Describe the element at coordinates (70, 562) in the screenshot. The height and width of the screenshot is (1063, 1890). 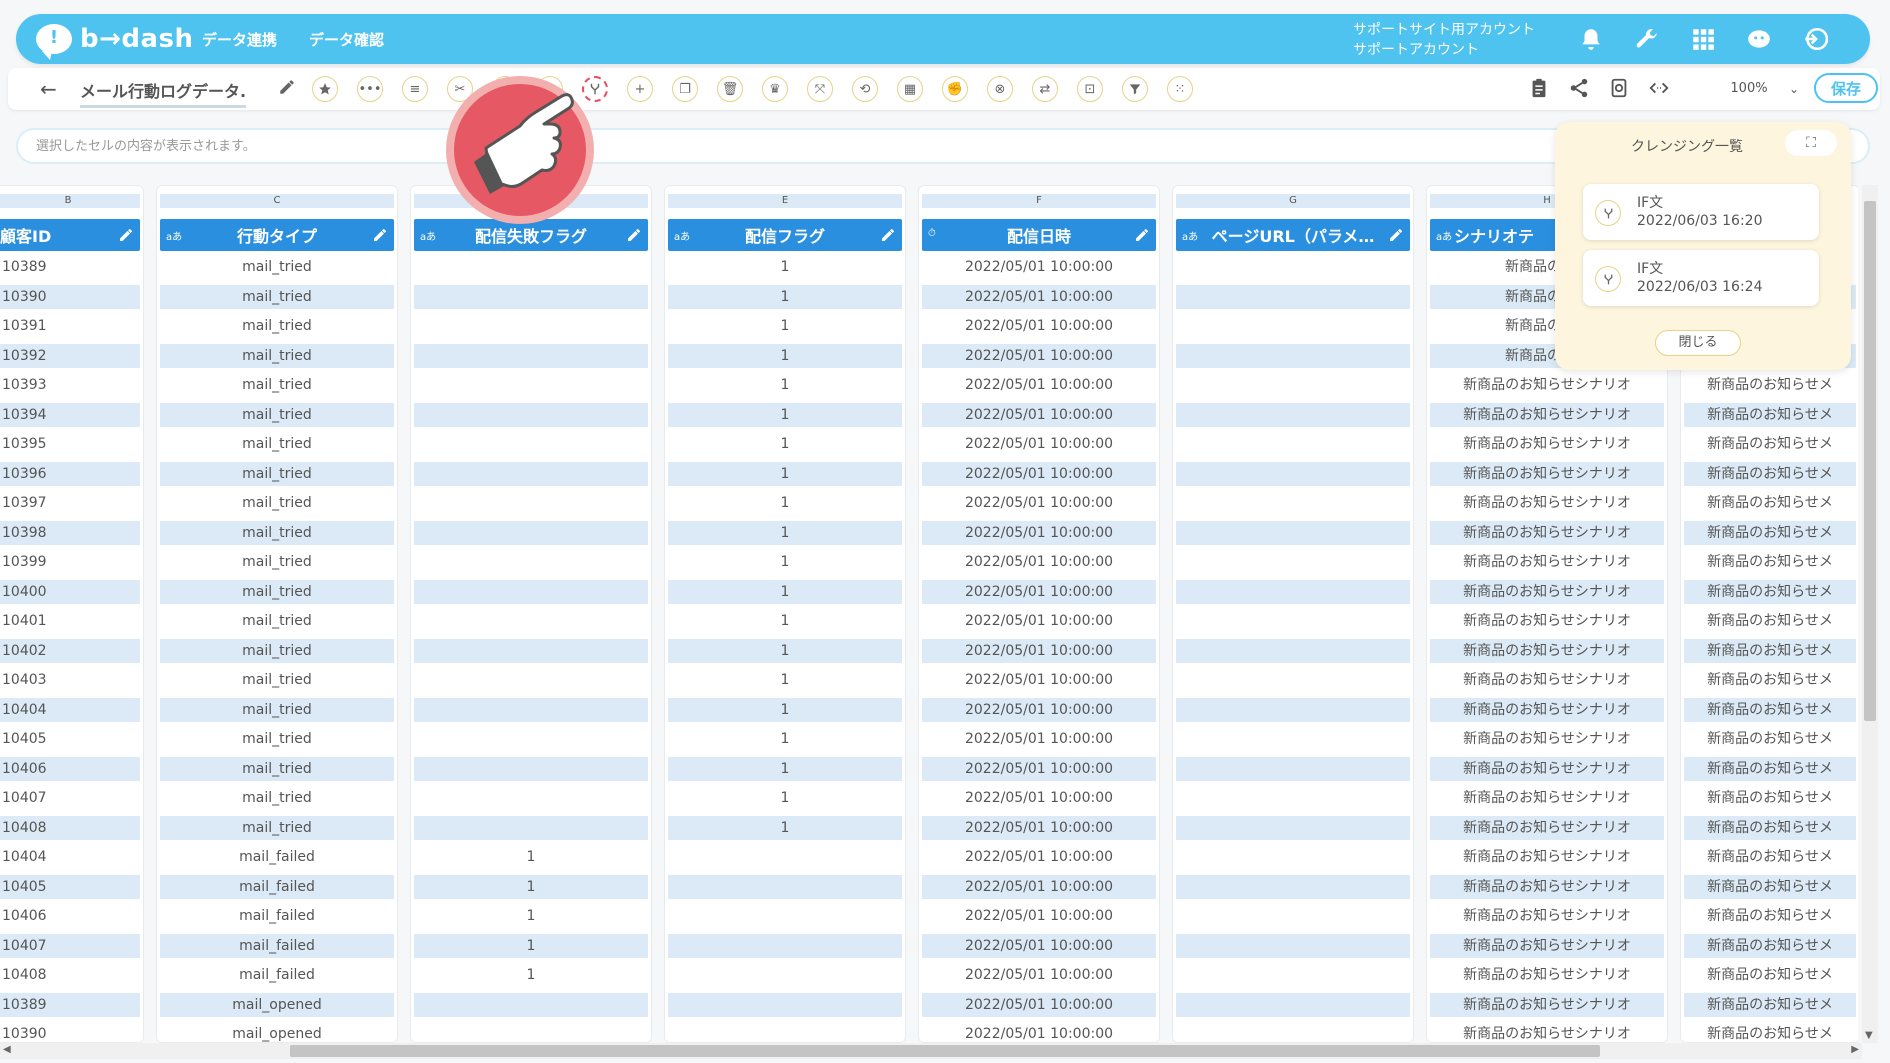
I see `table-cell: 10399` at that location.